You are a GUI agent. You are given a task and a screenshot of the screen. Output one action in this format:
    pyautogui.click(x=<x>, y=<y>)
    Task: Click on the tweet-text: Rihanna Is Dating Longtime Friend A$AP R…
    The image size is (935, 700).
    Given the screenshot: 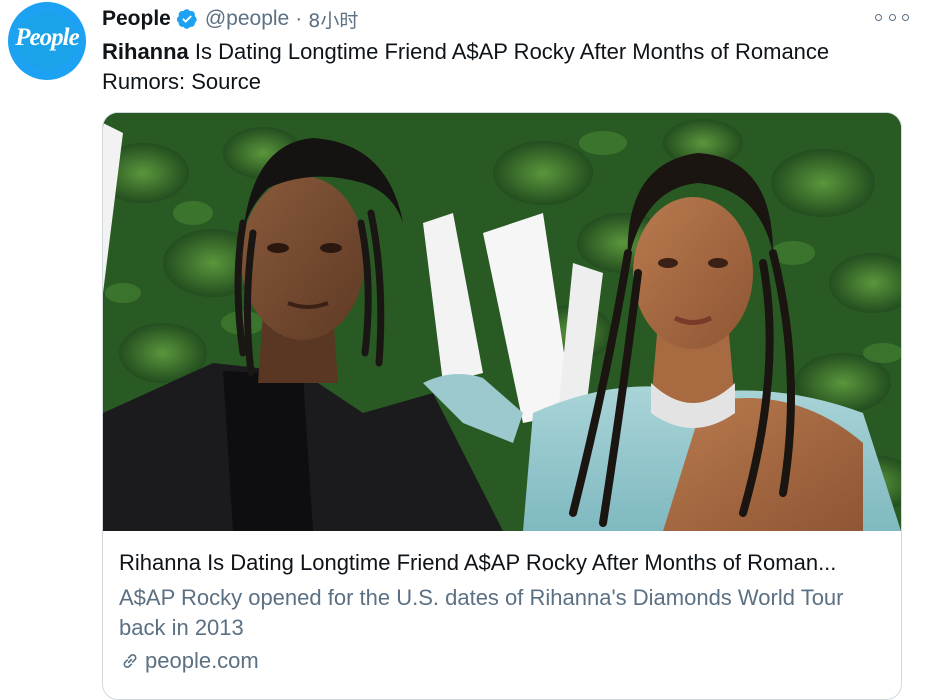 What is the action you would take?
    pyautogui.click(x=502, y=67)
    